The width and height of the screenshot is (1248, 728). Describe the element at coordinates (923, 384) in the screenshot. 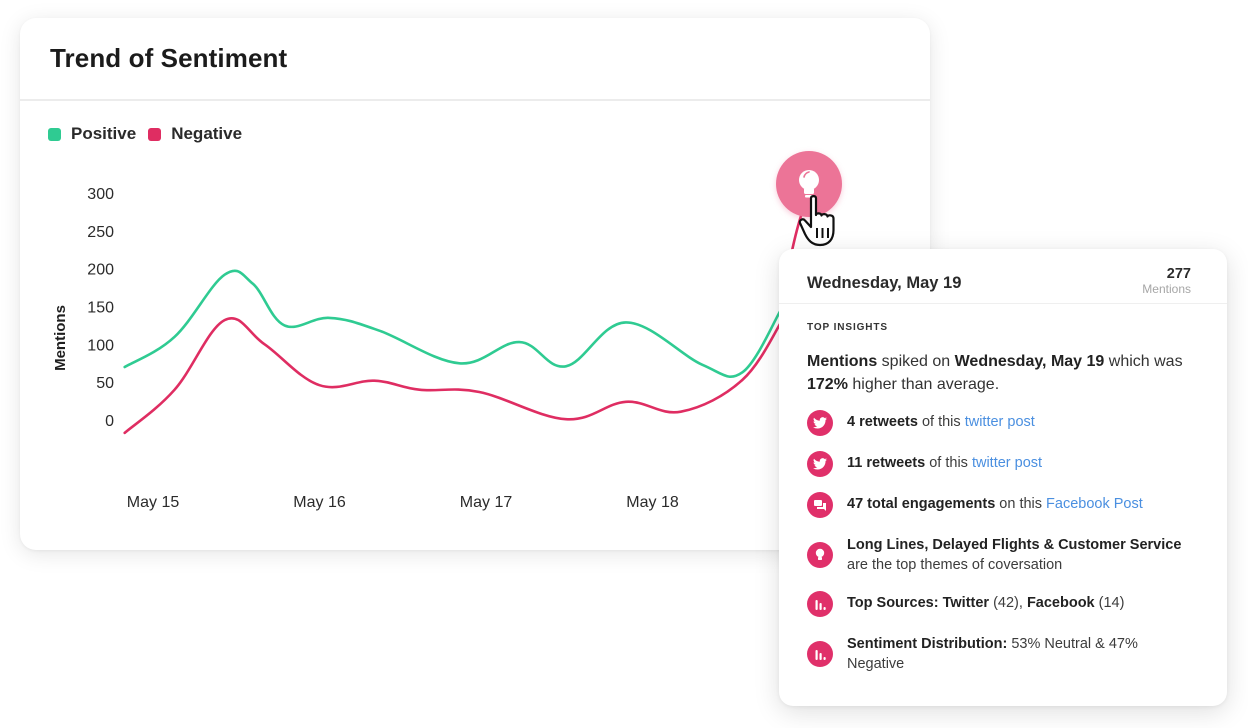

I see `summary-text: higher than average.` at that location.